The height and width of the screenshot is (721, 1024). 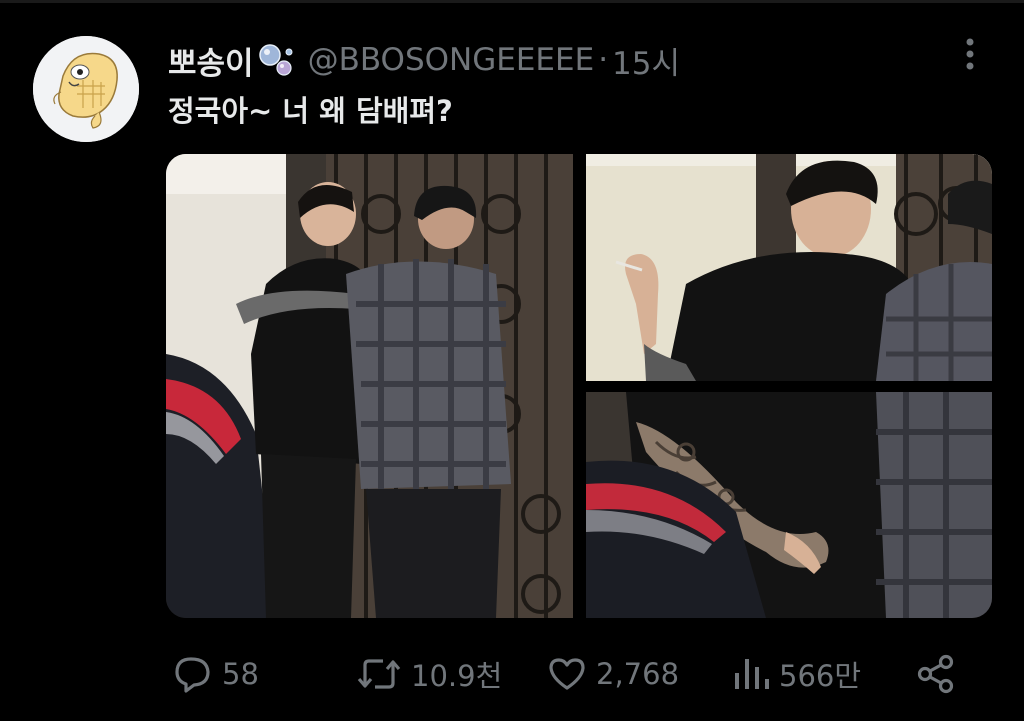 I want to click on action-bar: 58 10.9천 2,768 566만, so click(x=512, y=674).